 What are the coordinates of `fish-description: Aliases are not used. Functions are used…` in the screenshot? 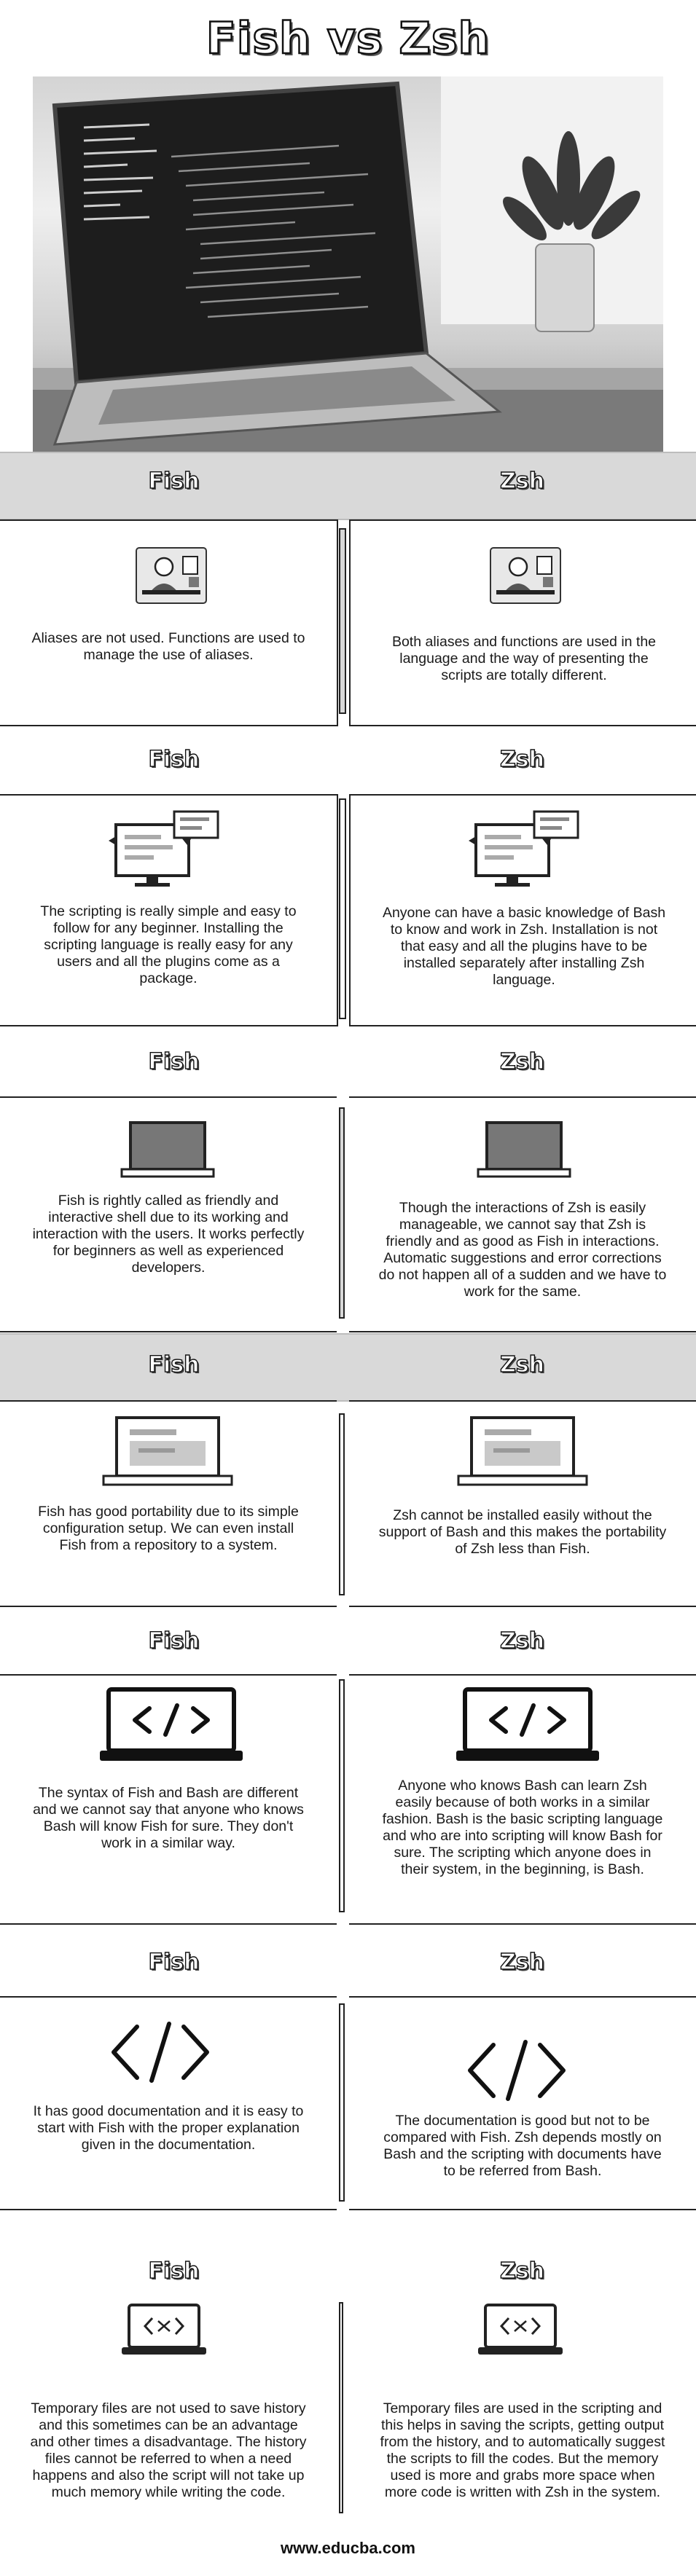 It's located at (168, 646).